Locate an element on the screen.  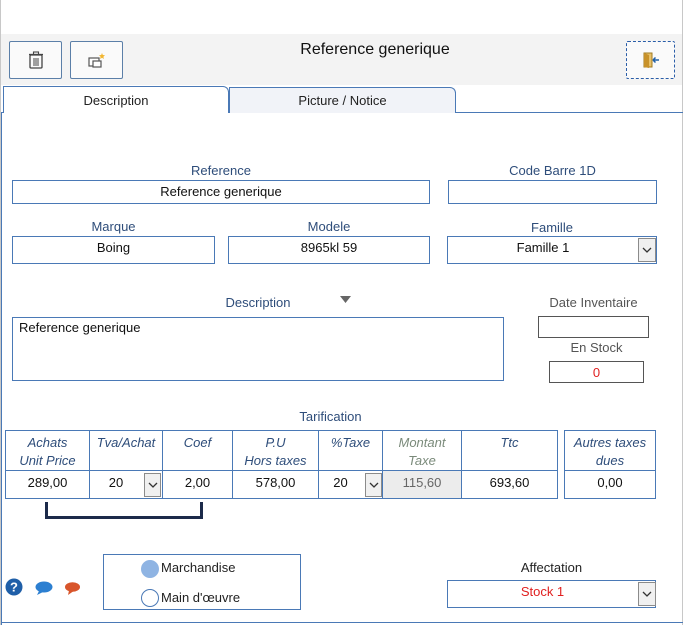
code-barre-field is located at coordinates (552, 192).